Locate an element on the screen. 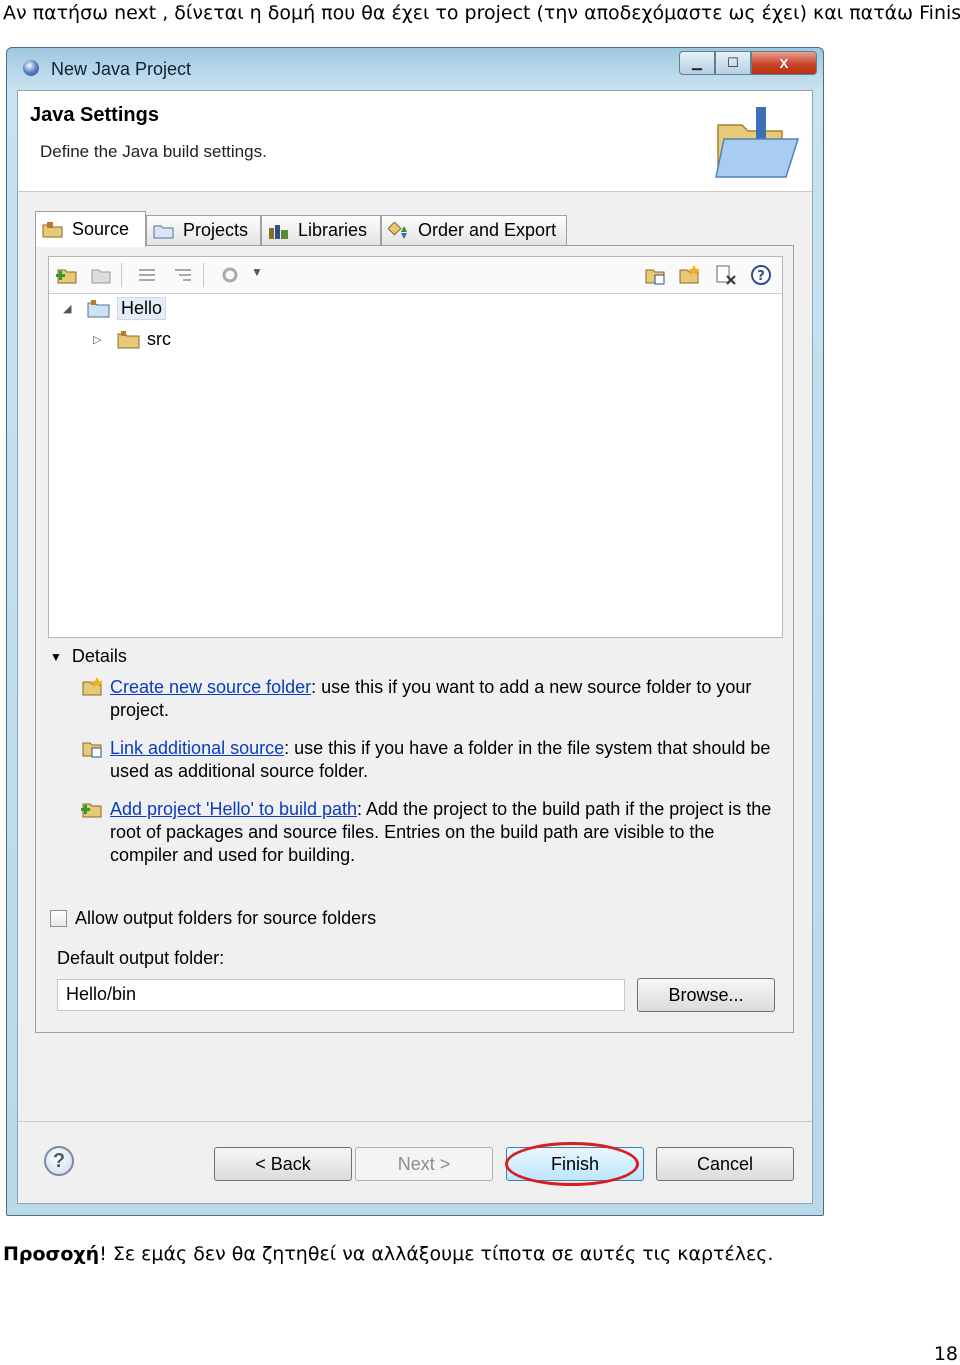 The height and width of the screenshot is (1365, 960). cancel-button: Cancel is located at coordinates (725, 1164).